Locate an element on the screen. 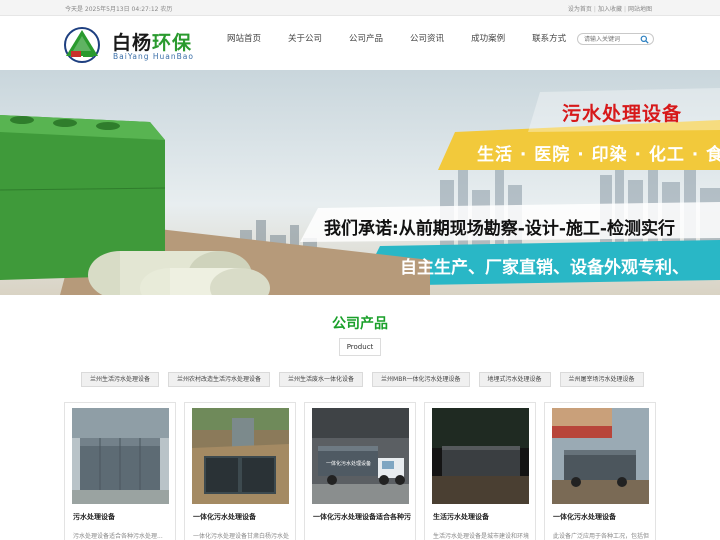 Image resolution: width=720 pixels, height=540 pixels. product-card: 一体化污水处理设备 一体化污水处理设备甘肃白杨污水处 is located at coordinates (240, 471).